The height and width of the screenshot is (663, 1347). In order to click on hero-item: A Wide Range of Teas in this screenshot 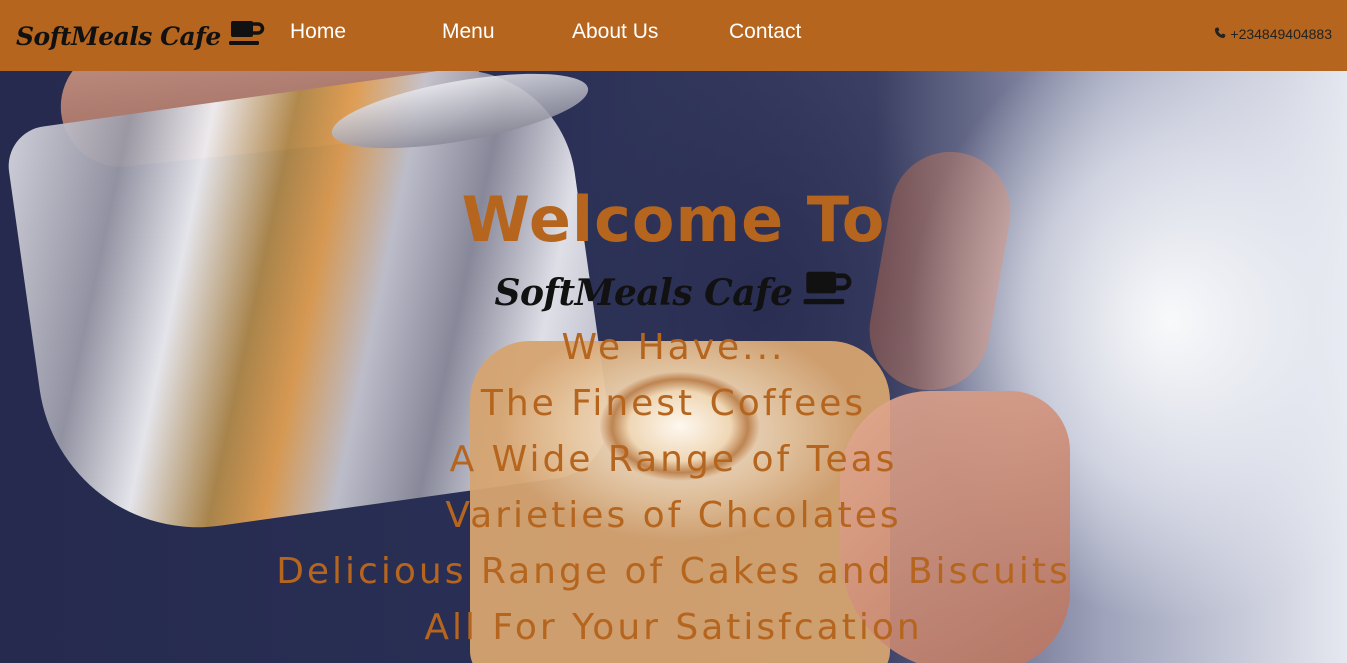, I will do `click(673, 459)`.